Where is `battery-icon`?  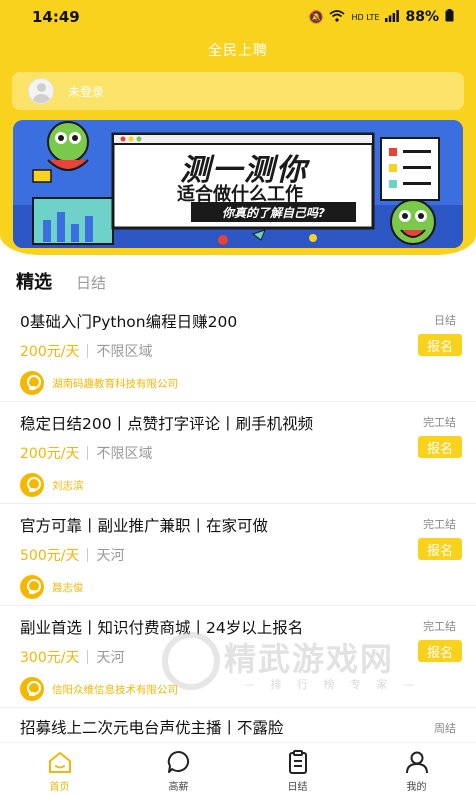
battery-icon is located at coordinates (449, 17).